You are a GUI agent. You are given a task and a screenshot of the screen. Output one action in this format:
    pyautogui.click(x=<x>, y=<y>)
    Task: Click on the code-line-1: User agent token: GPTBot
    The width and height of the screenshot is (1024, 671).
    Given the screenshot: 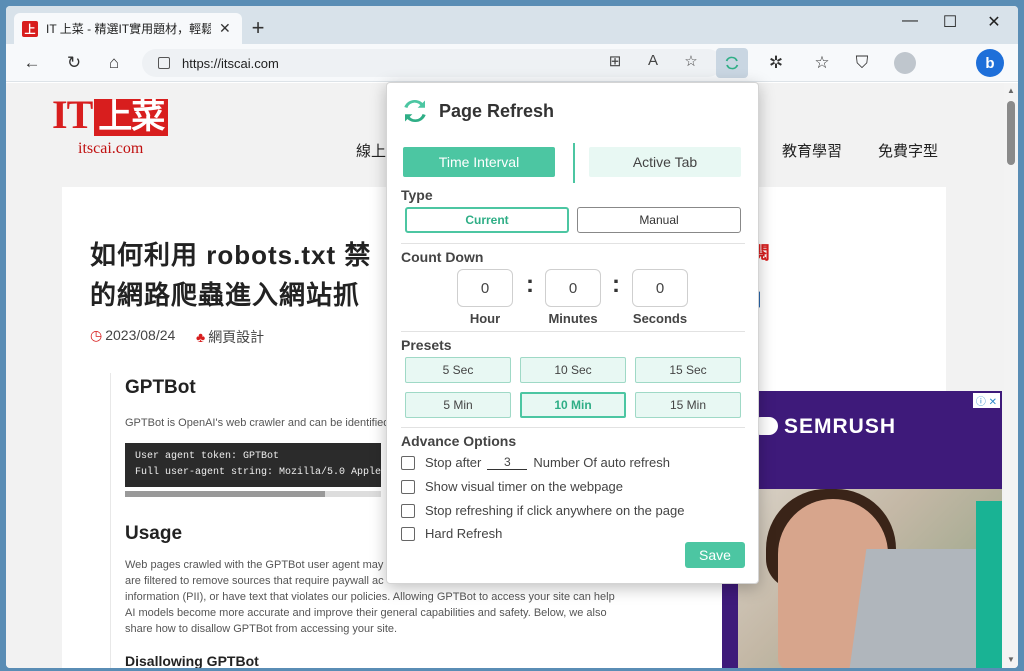 What is the action you would take?
    pyautogui.click(x=207, y=456)
    